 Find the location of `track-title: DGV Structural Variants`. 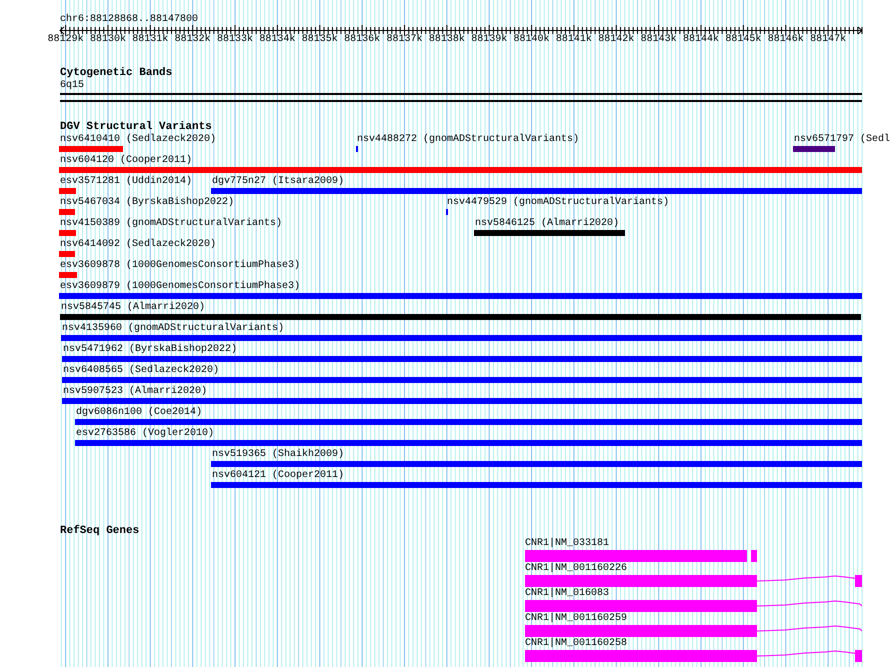

track-title: DGV Structural Variants is located at coordinates (136, 127).